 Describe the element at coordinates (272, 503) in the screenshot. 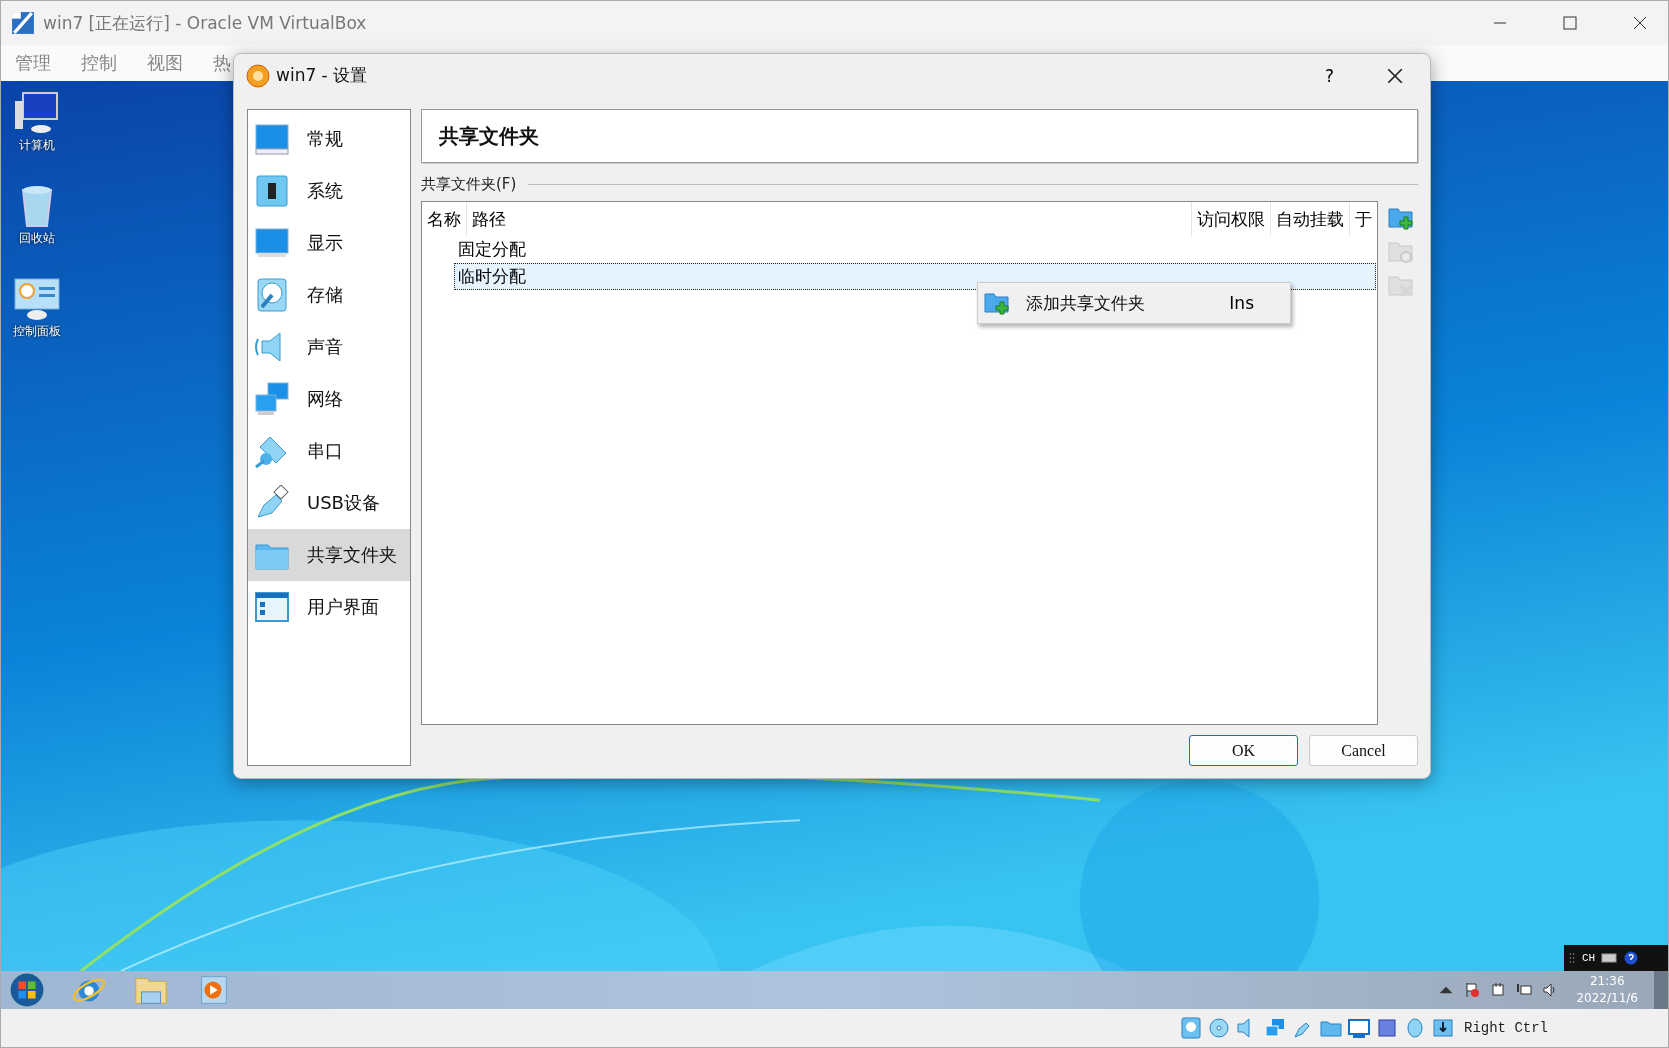

I see `usb-plug-icon` at that location.